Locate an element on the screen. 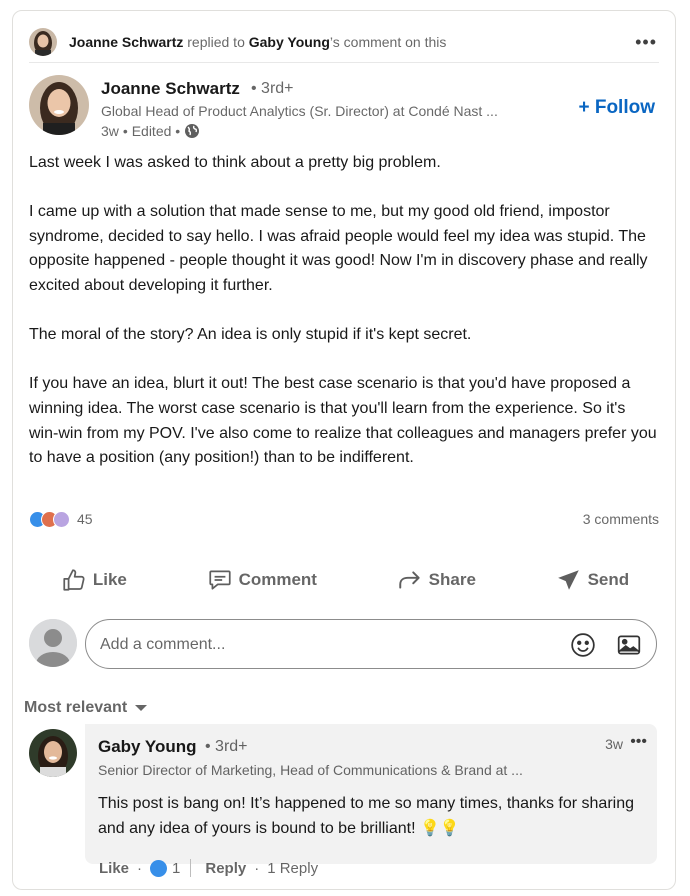 This screenshot has height=896, width=690. like-button: Like is located at coordinates (94, 580).